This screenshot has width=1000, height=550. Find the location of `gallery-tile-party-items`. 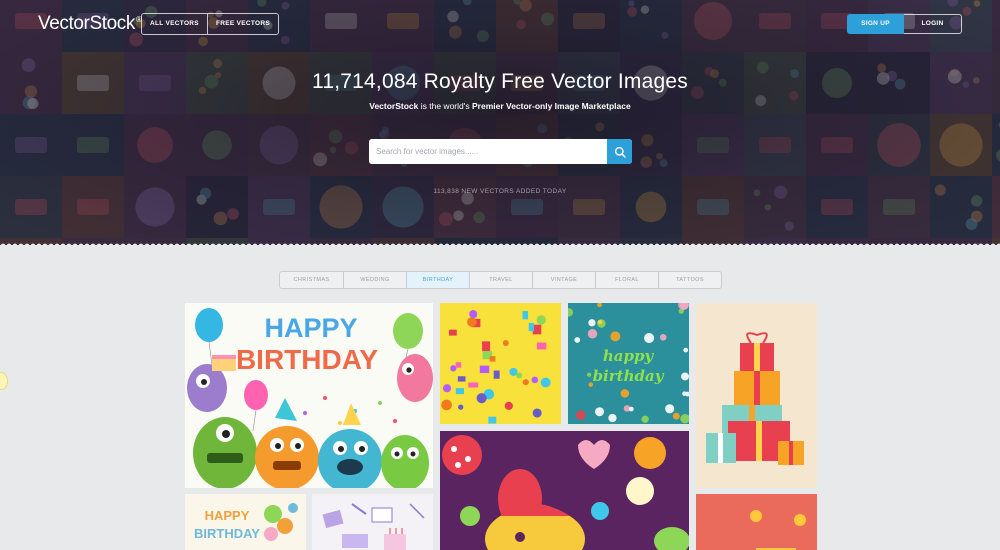

gallery-tile-party-items is located at coordinates (372, 522).